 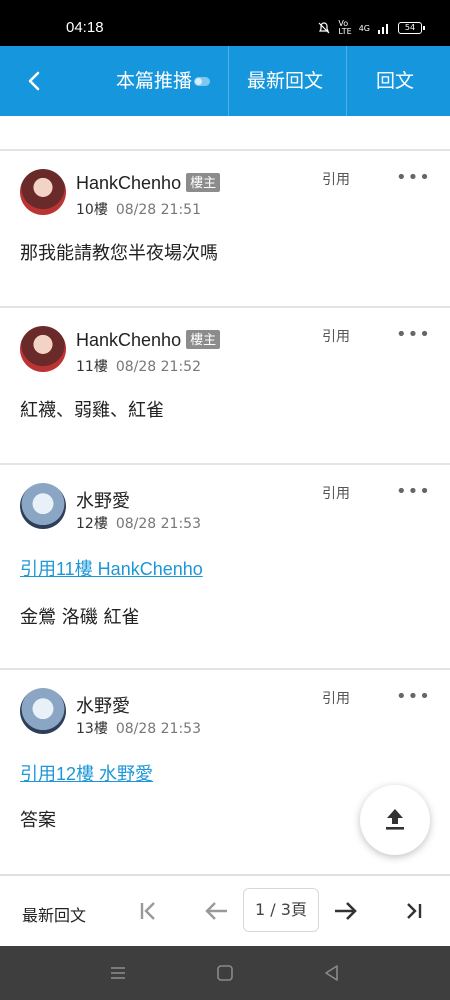 I want to click on status-time: 04:18, so click(x=85, y=27).